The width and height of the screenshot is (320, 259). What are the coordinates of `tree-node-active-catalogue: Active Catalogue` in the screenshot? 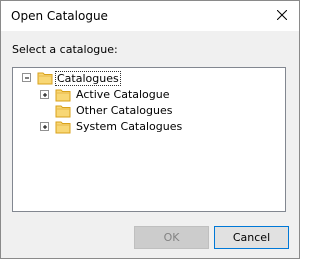 It's located at (123, 95).